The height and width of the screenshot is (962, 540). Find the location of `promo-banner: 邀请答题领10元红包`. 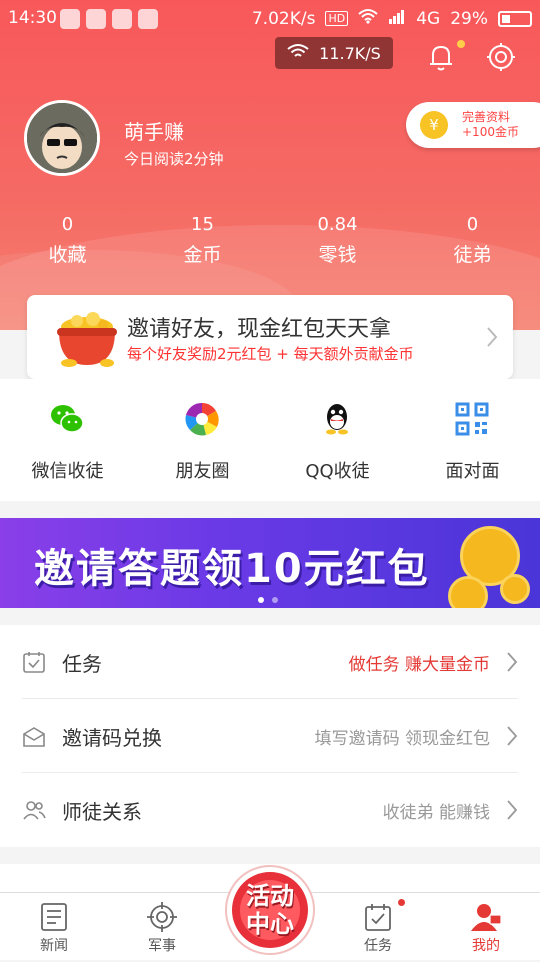

promo-banner: 邀请答题领10元红包 is located at coordinates (270, 563).